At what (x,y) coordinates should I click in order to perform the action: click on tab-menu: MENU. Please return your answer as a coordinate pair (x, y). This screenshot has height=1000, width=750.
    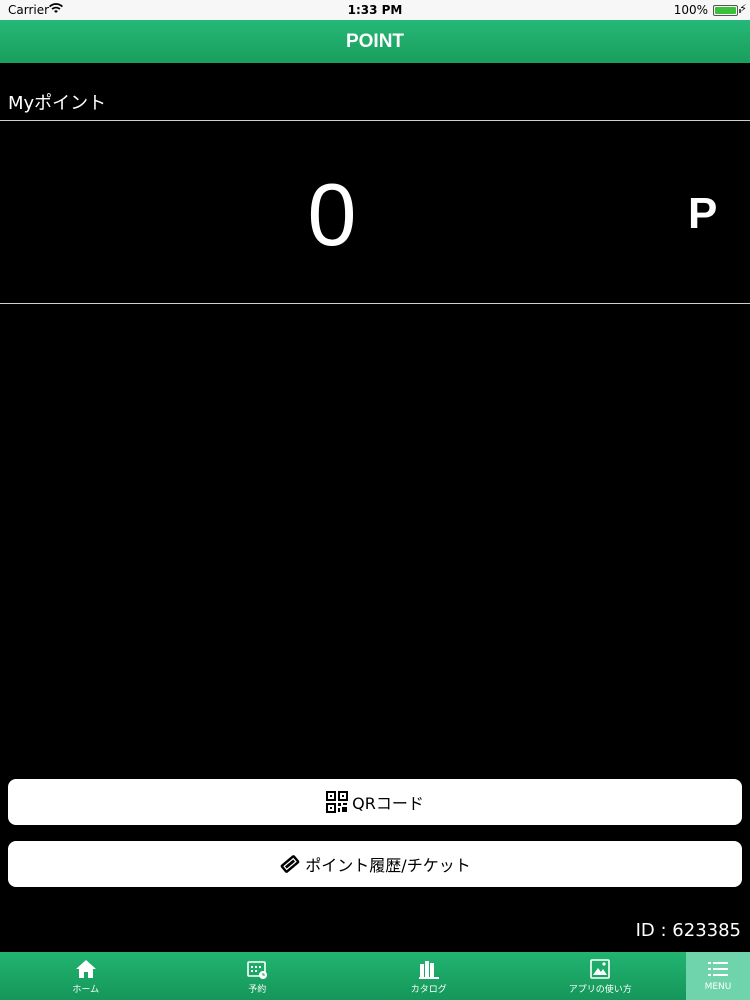
    Looking at the image, I should click on (718, 976).